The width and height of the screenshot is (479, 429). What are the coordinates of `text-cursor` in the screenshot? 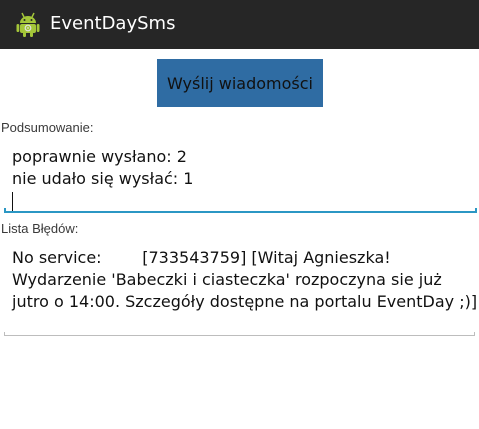 It's located at (12, 201).